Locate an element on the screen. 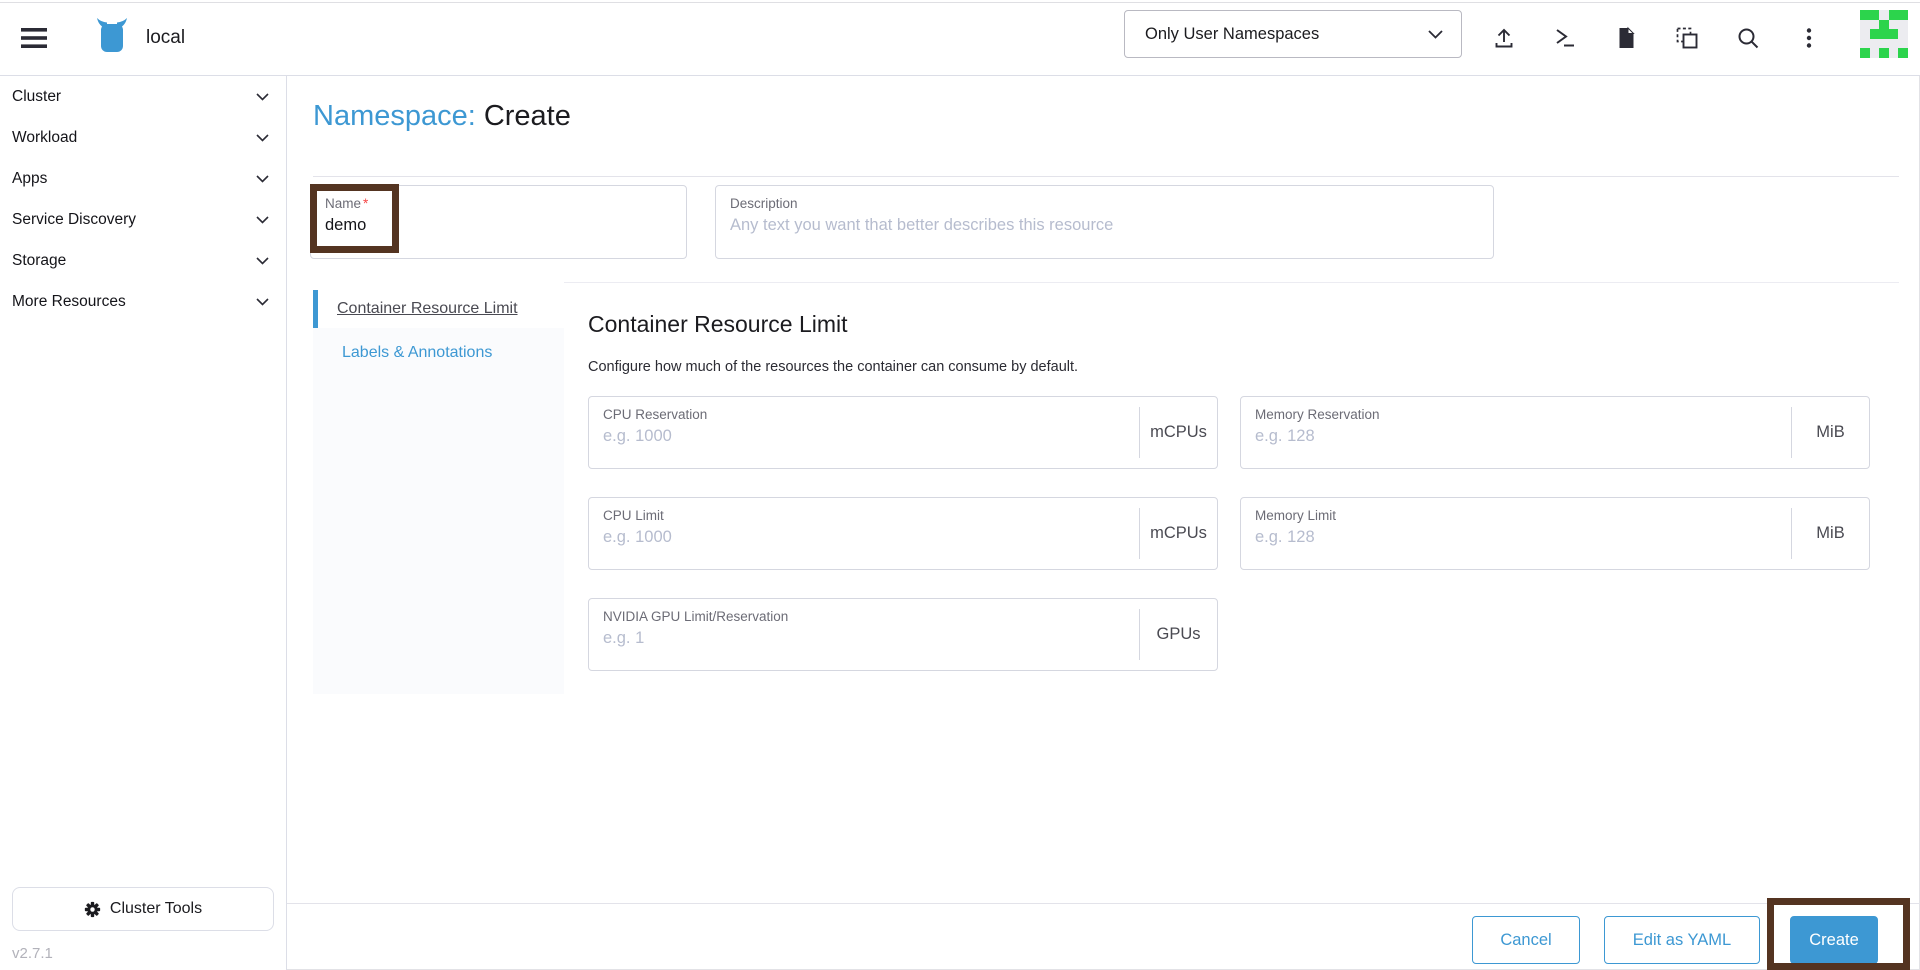  header-icon-bar is located at coordinates (1656, 38).